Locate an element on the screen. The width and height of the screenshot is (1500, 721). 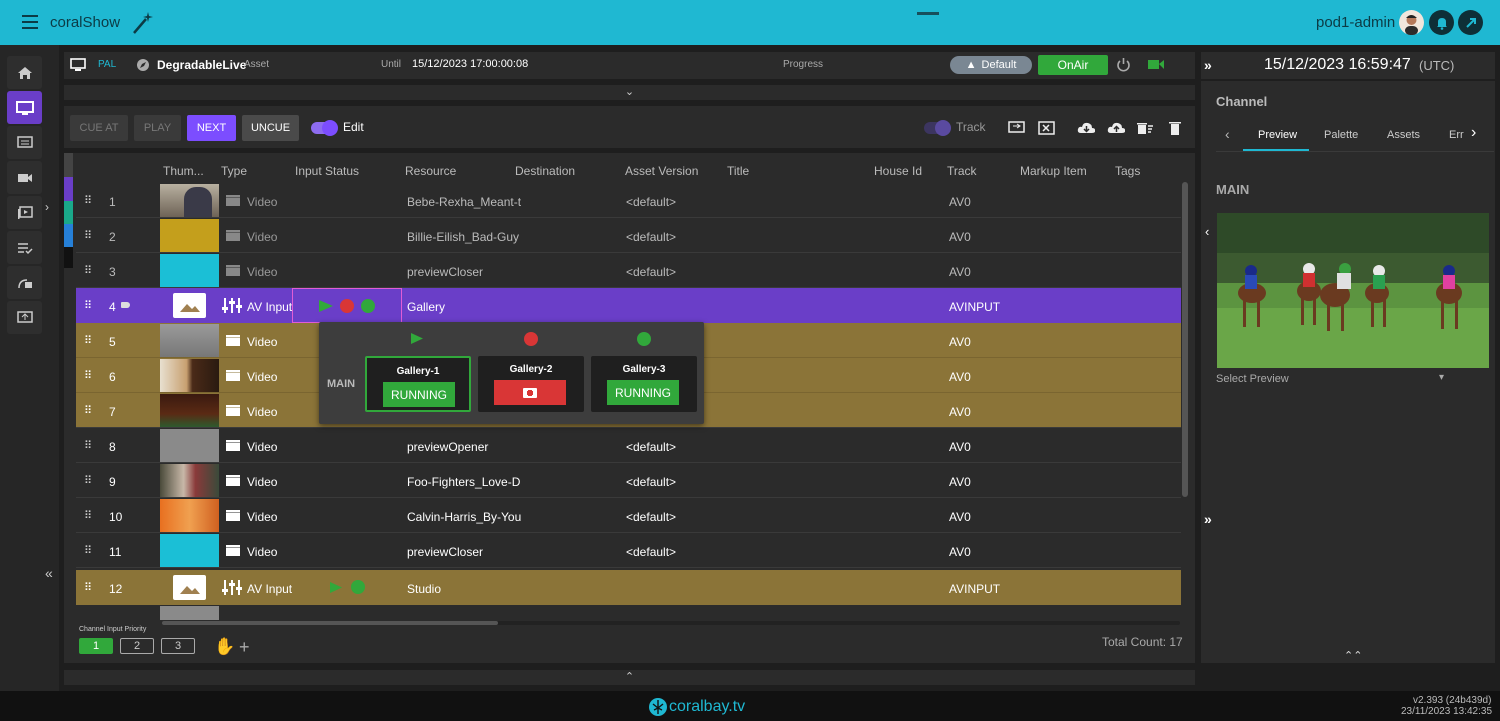
table-row: ⠿ 3 Video previewCloser <default> AV0 is located at coordinates (628, 270).